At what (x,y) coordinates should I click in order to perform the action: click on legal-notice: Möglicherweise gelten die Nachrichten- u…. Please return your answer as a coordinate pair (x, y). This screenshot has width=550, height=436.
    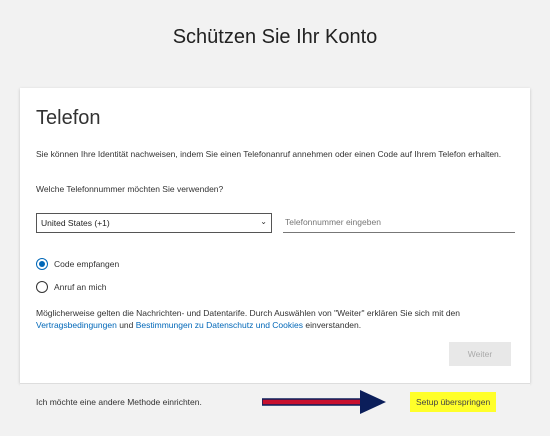
    Looking at the image, I should click on (275, 319).